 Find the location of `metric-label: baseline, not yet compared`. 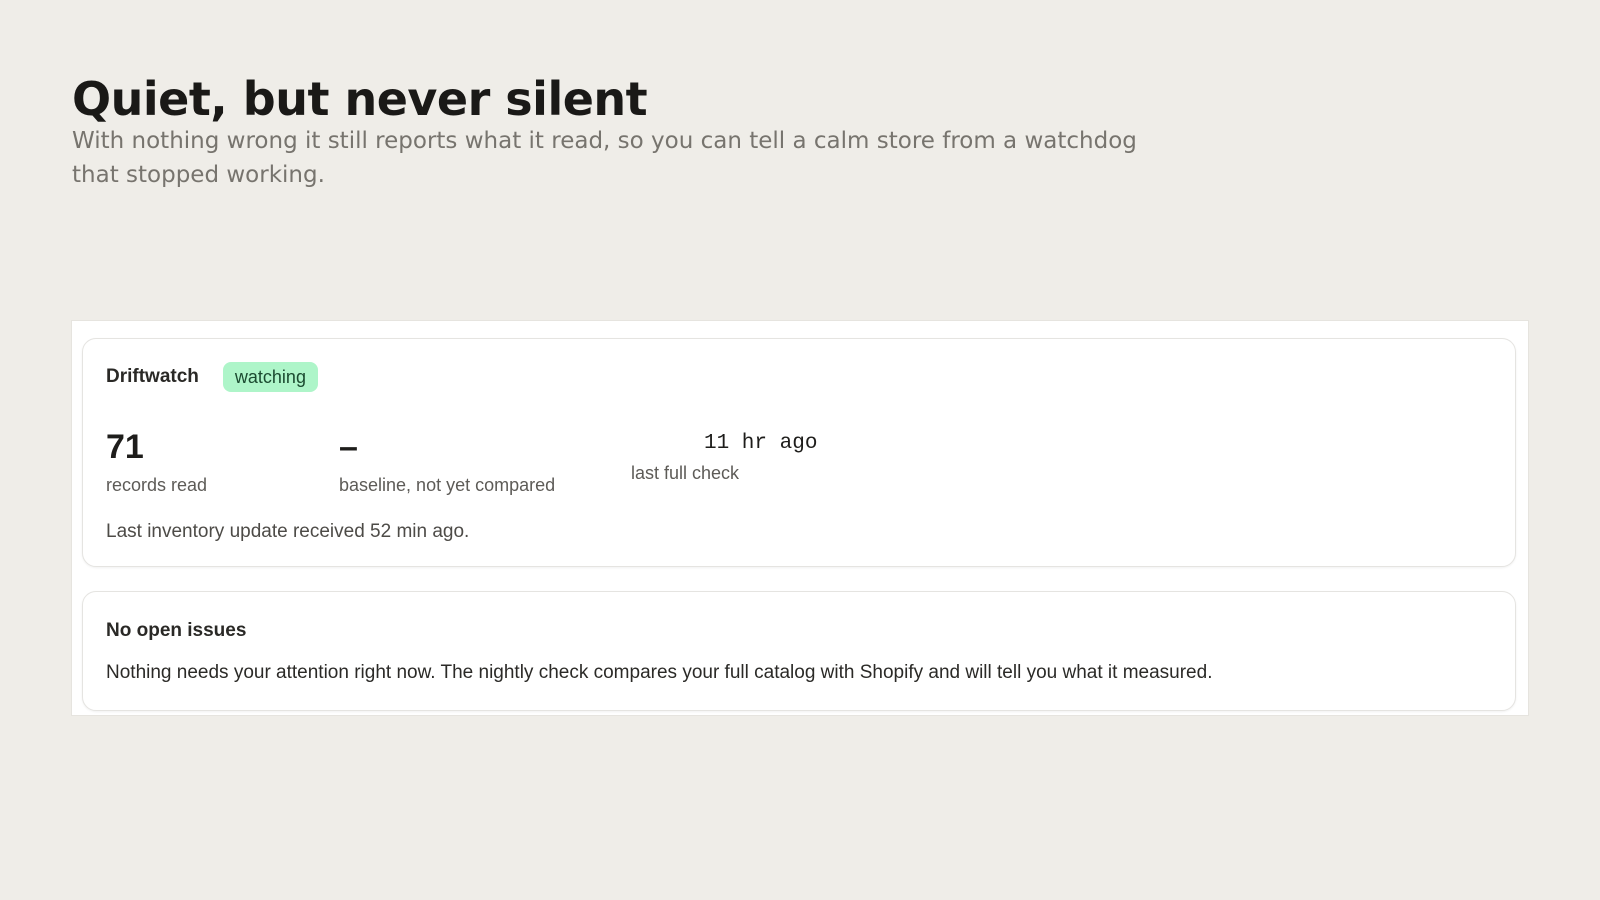

metric-label: baseline, not yet compared is located at coordinates (447, 485).